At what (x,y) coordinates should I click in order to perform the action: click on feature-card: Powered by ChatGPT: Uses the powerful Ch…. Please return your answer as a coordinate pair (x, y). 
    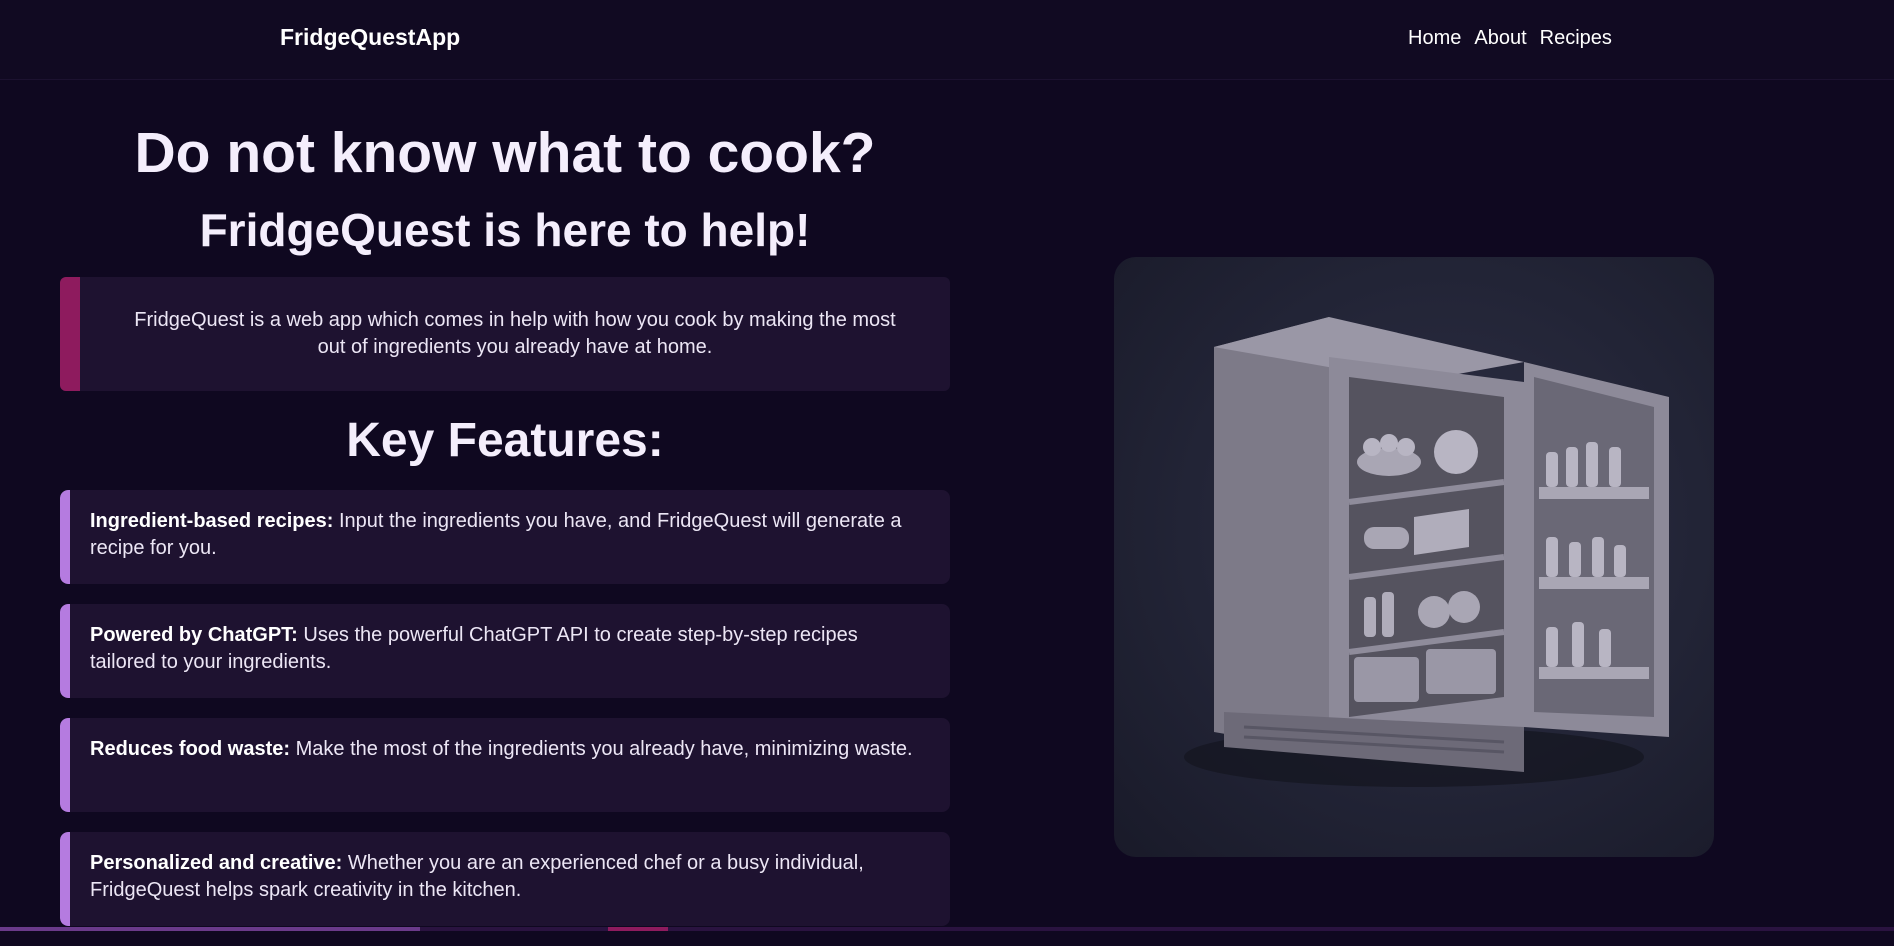
    Looking at the image, I should click on (505, 651).